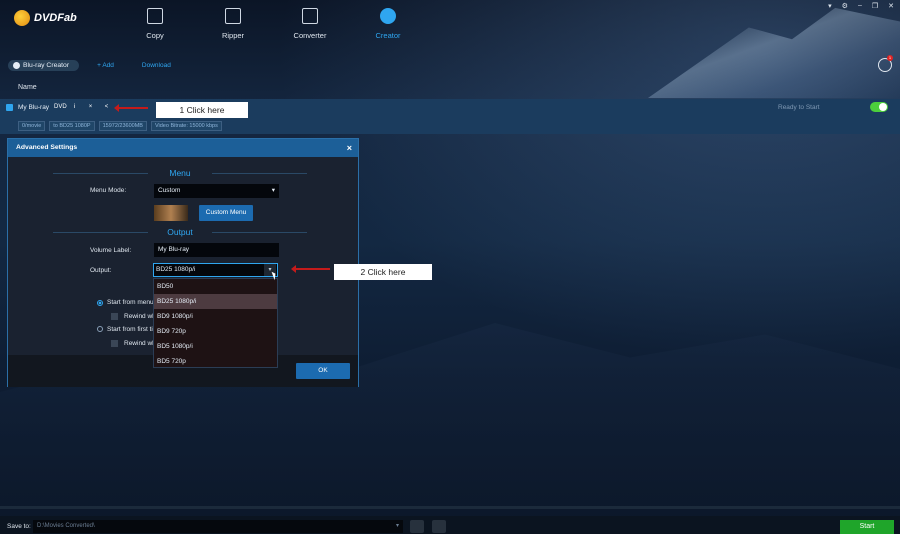 This screenshot has height=534, width=900. What do you see at coordinates (169, 190) in the screenshot?
I see `menu-mode-value: Custom` at bounding box center [169, 190].